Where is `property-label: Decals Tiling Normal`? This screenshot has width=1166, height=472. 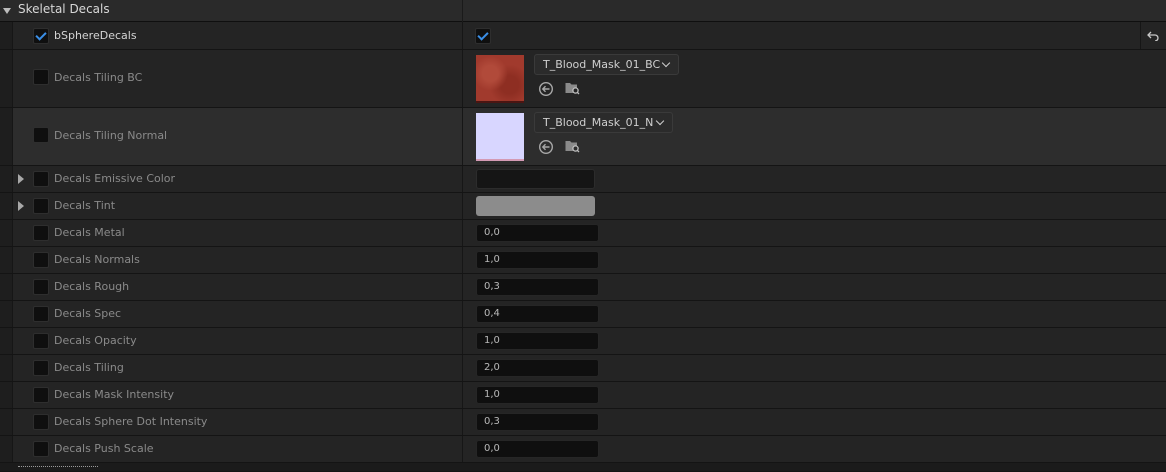 property-label: Decals Tiling Normal is located at coordinates (111, 135).